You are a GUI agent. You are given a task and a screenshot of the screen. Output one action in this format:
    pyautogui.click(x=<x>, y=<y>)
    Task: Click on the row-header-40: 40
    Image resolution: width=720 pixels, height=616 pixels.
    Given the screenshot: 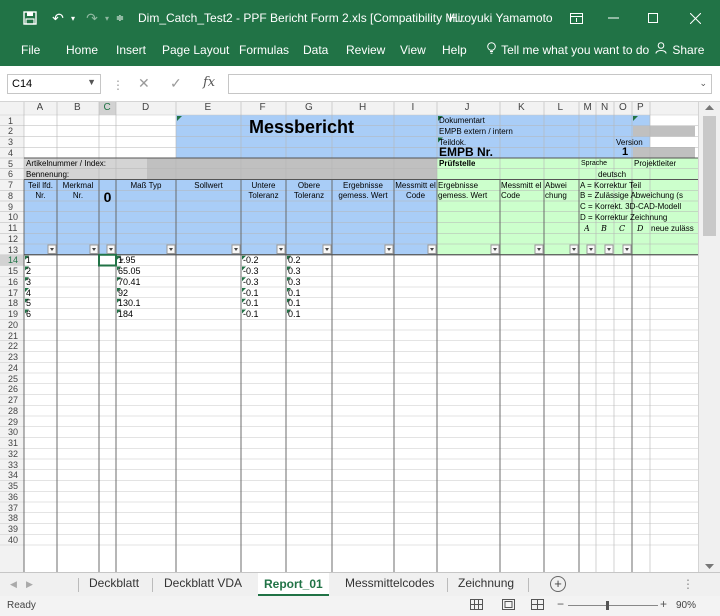 What is the action you would take?
    pyautogui.click(x=13, y=540)
    